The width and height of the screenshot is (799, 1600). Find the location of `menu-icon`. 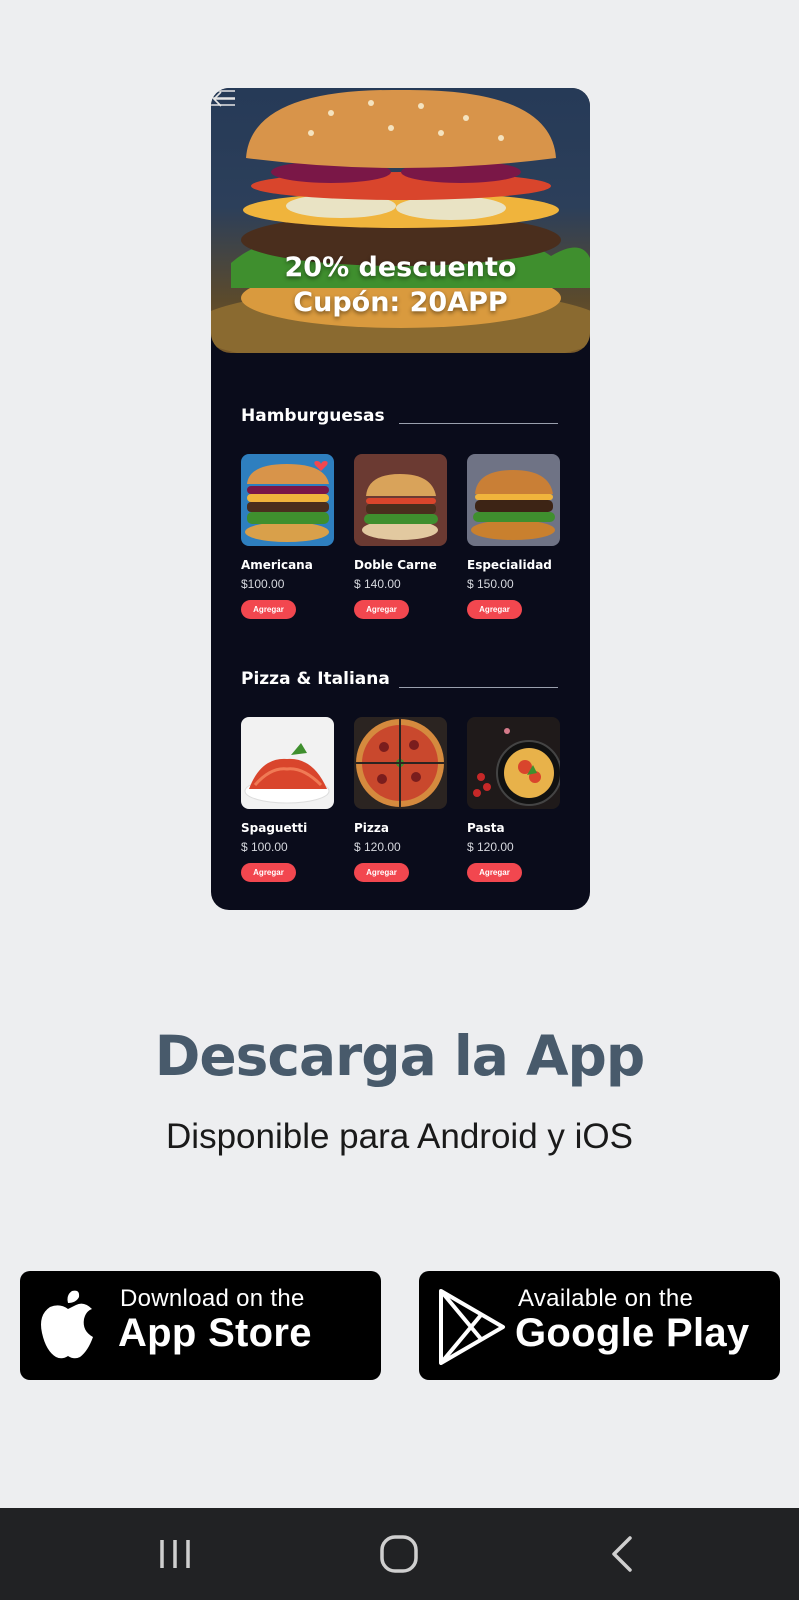

menu-icon is located at coordinates (223, 98).